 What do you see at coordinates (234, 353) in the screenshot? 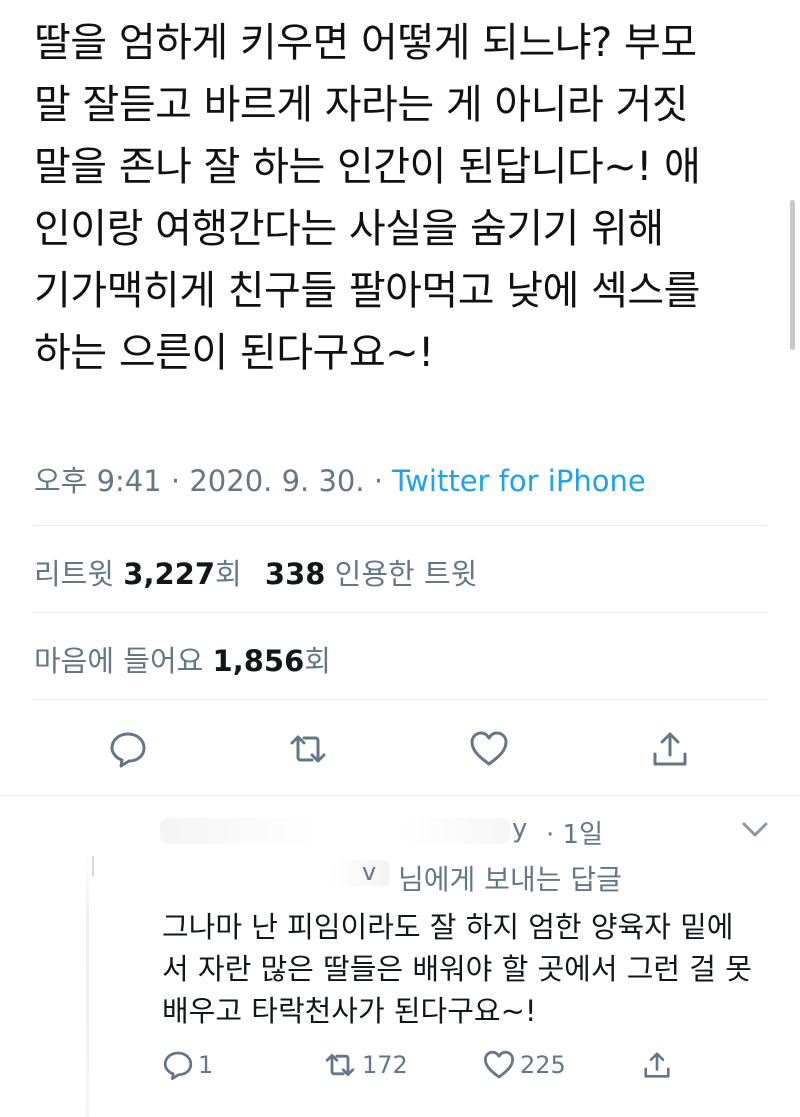
I see `tweet-text-line: 하는 으른이 된다구요~!` at bounding box center [234, 353].